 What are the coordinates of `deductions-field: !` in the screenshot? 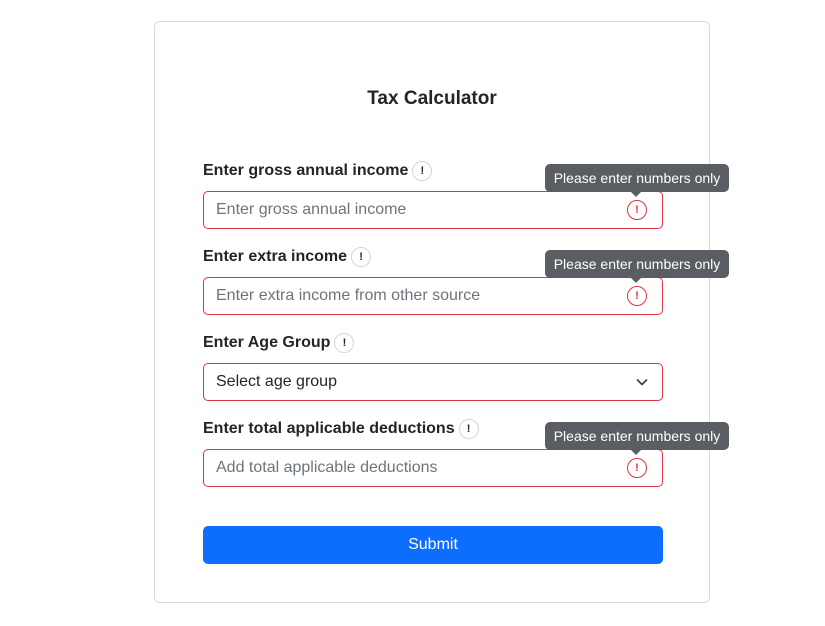 It's located at (433, 468).